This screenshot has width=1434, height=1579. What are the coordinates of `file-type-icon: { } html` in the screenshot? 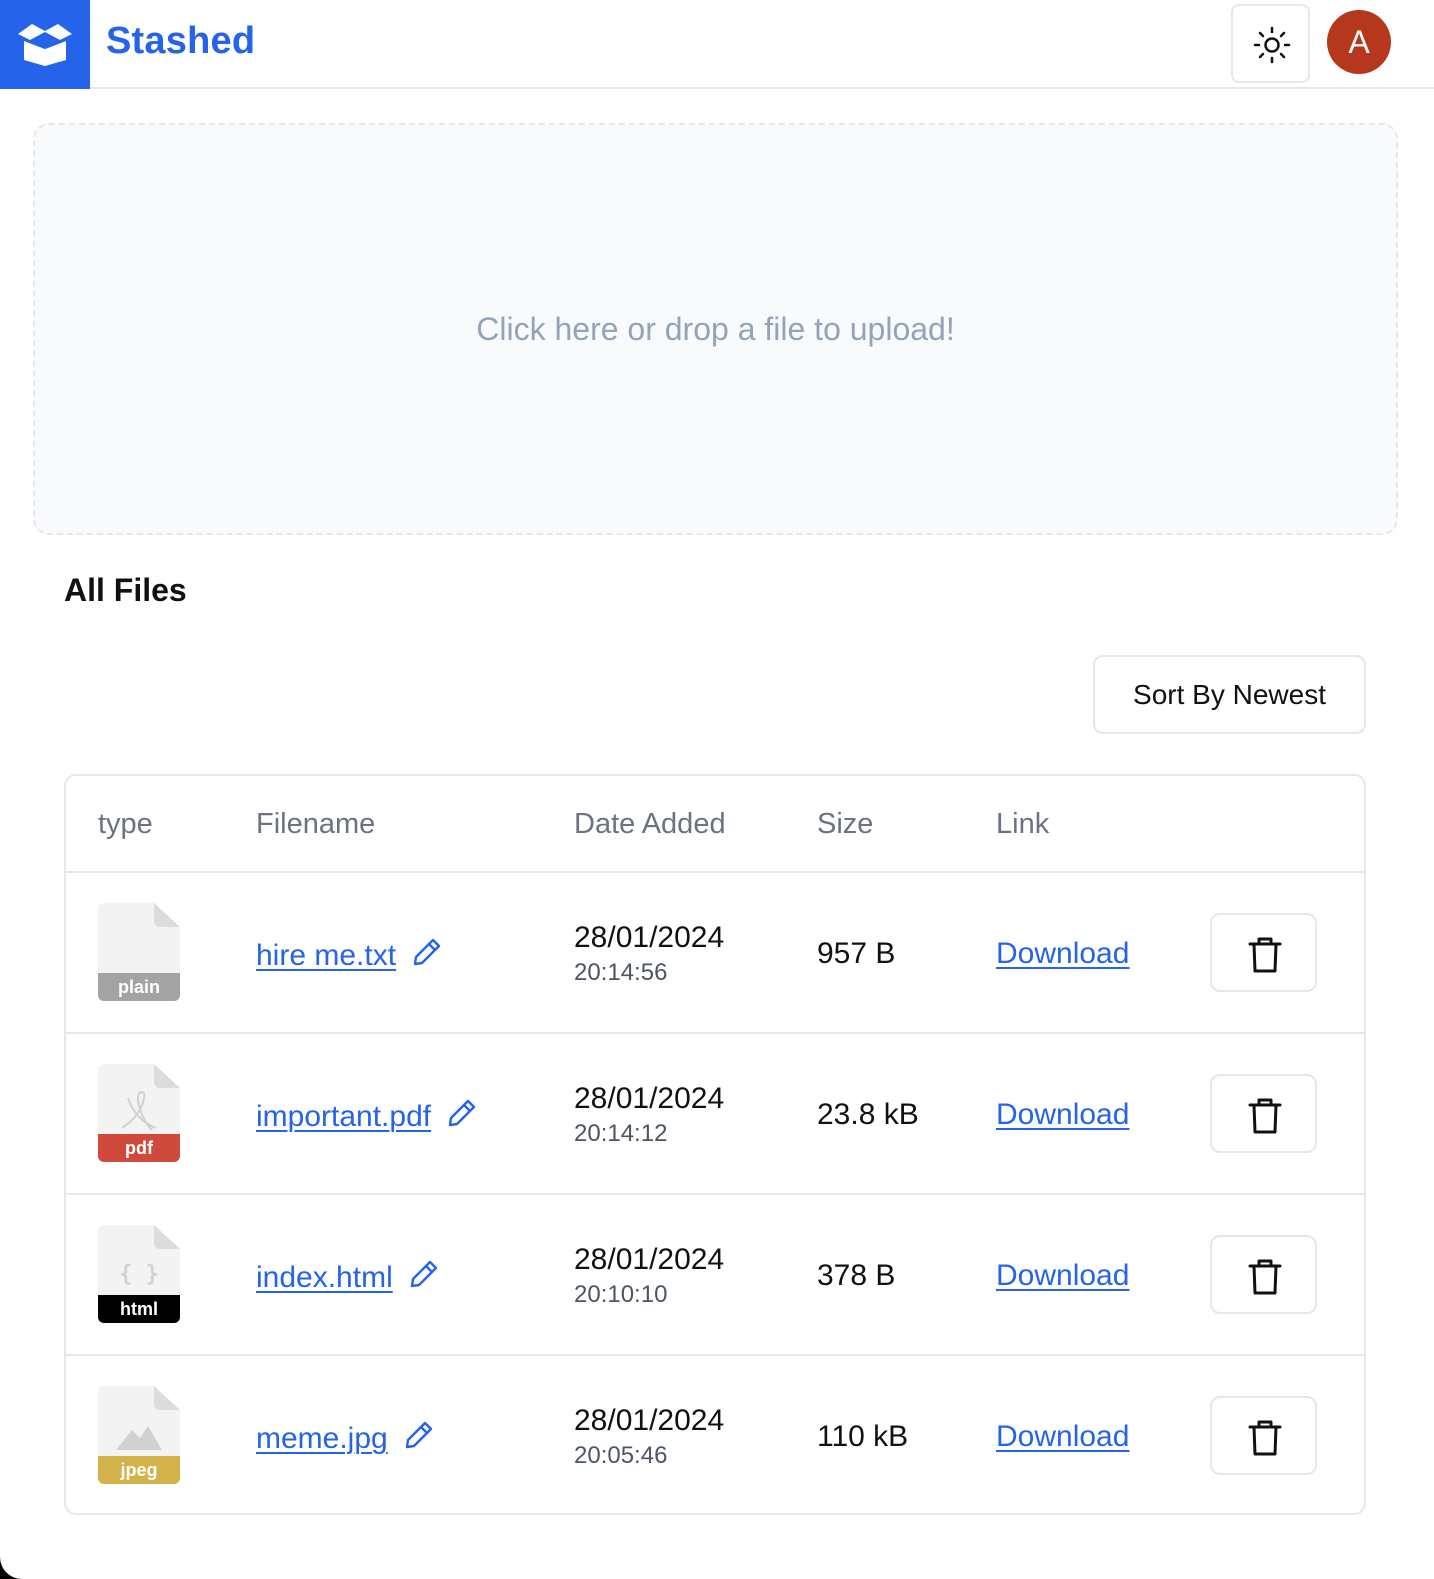 It's located at (139, 1274).